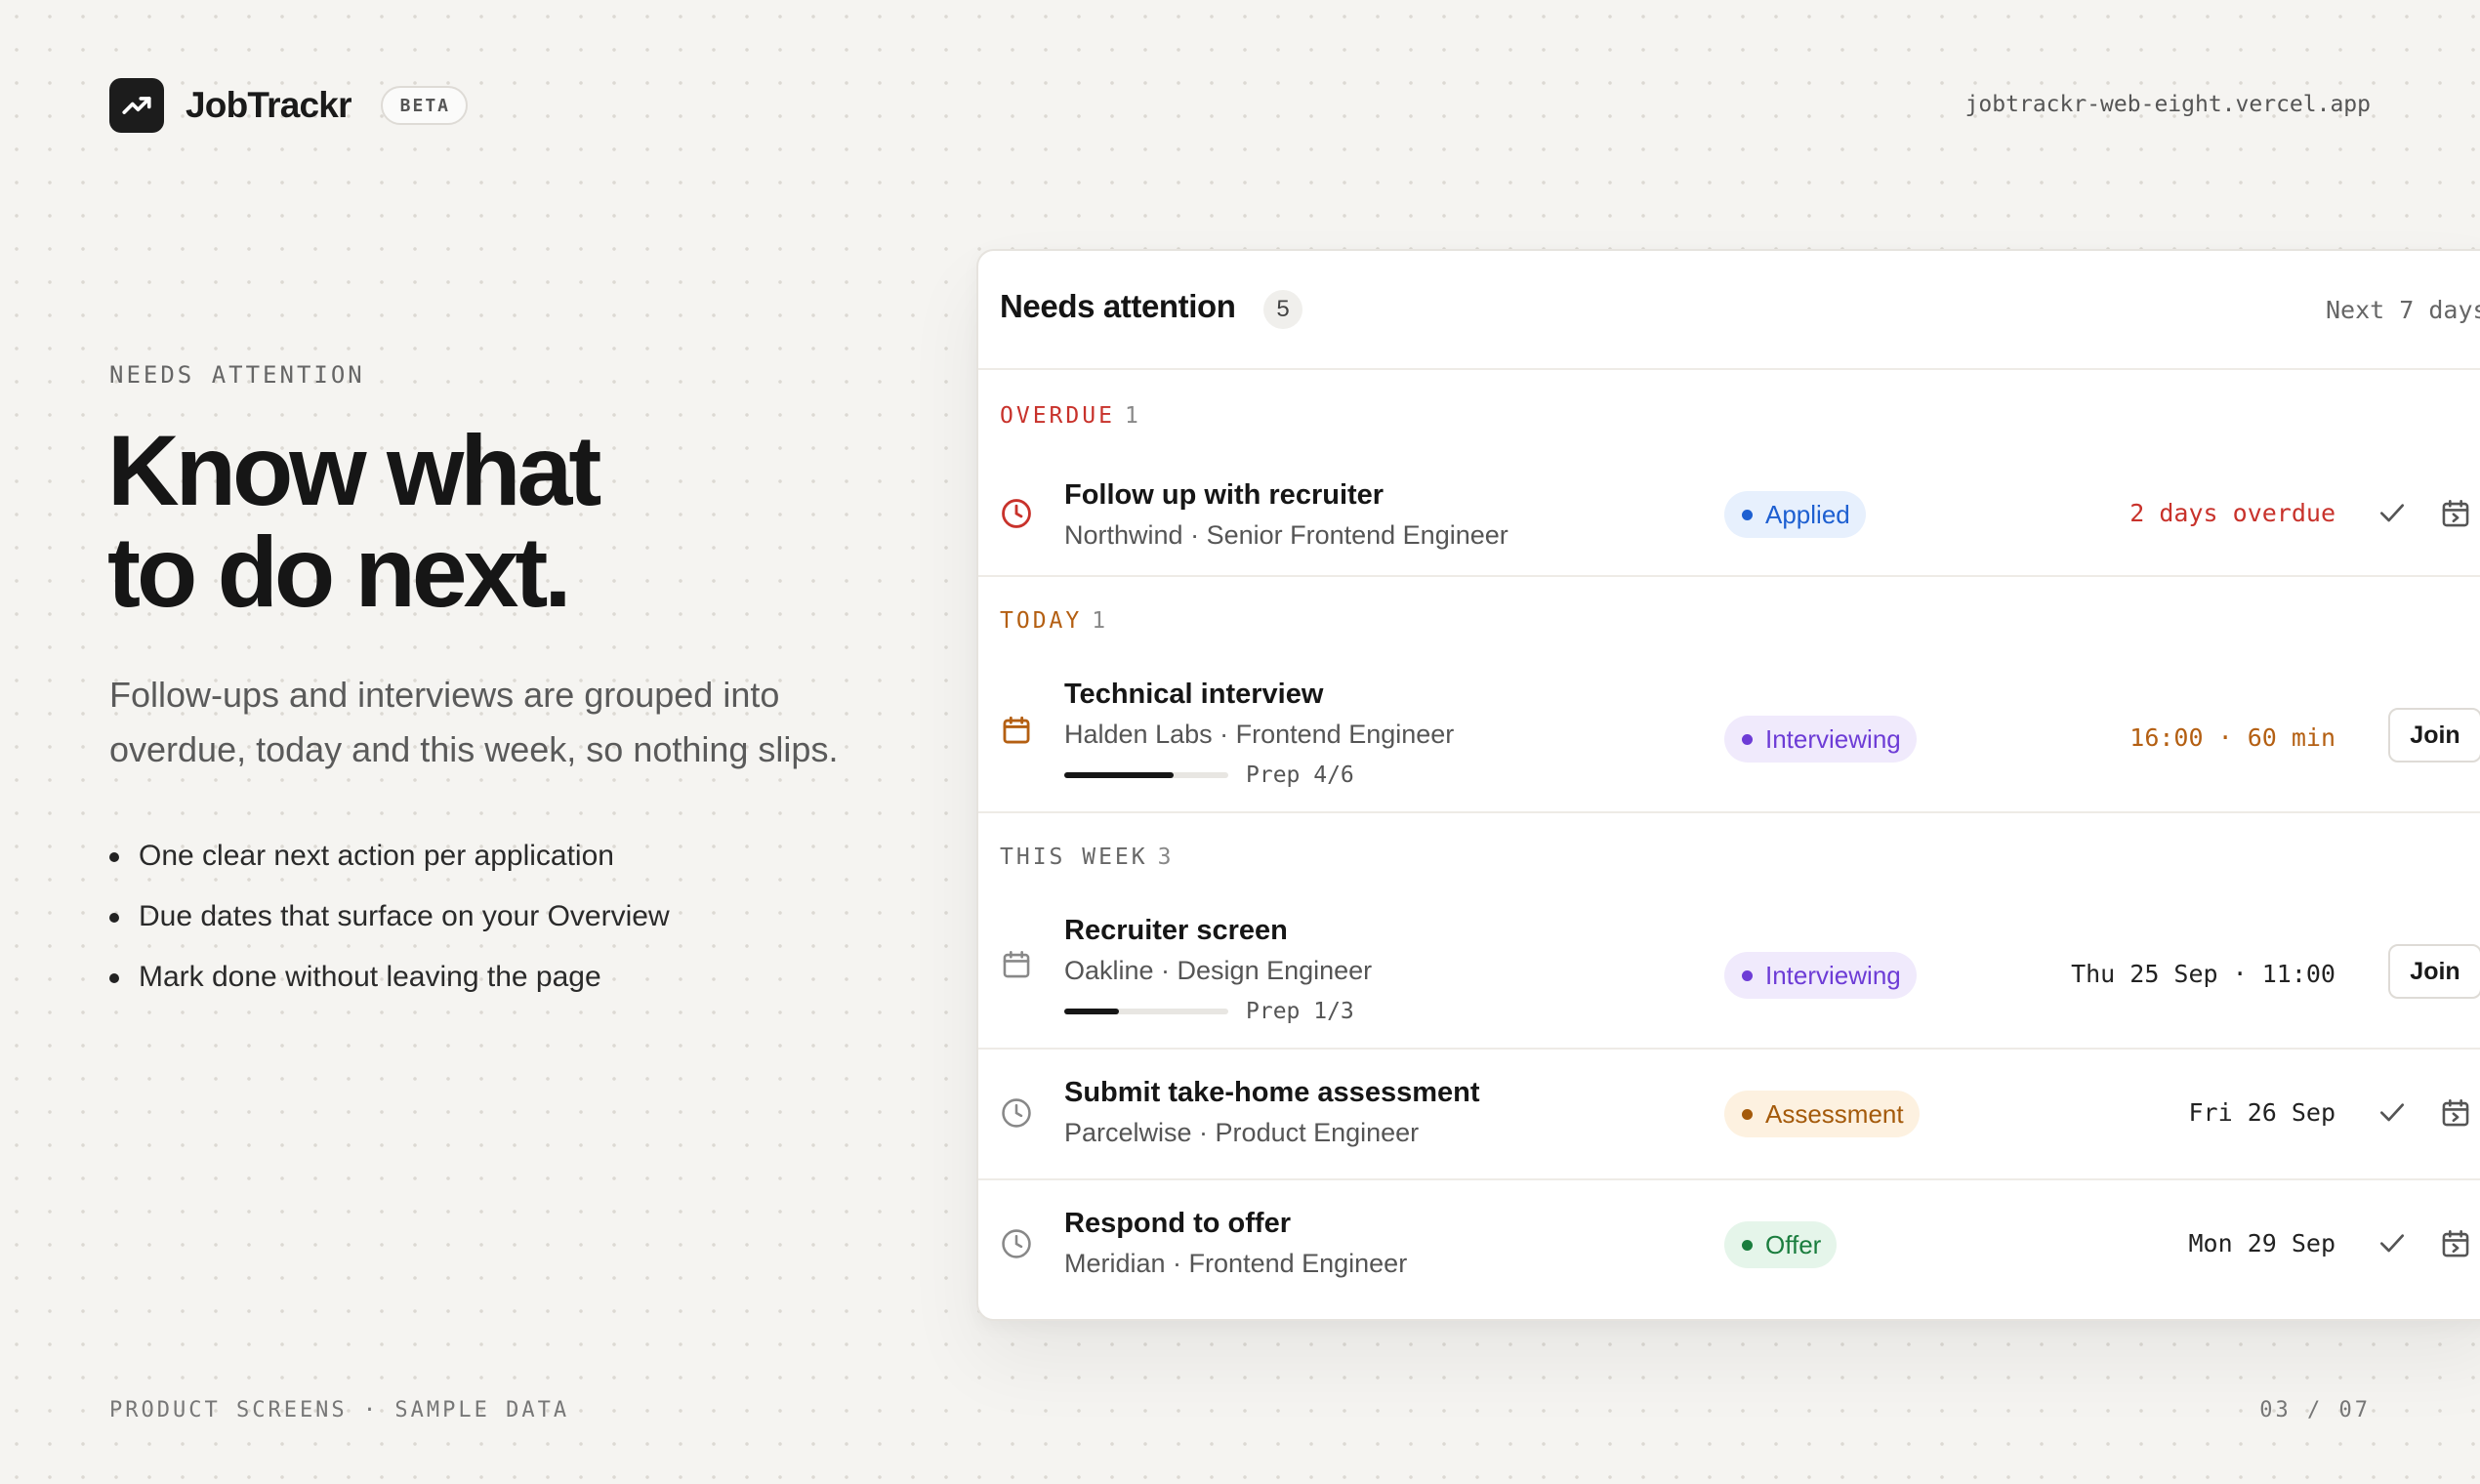 This screenshot has height=1484, width=2480. What do you see at coordinates (1109, 971) in the screenshot?
I see `company-name: Oakline` at bounding box center [1109, 971].